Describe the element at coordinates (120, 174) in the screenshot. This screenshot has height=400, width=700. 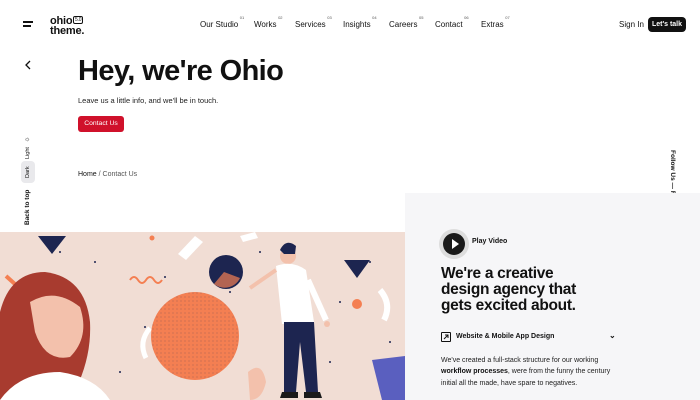
I see `breadcrumb-current: Contact Us` at that location.